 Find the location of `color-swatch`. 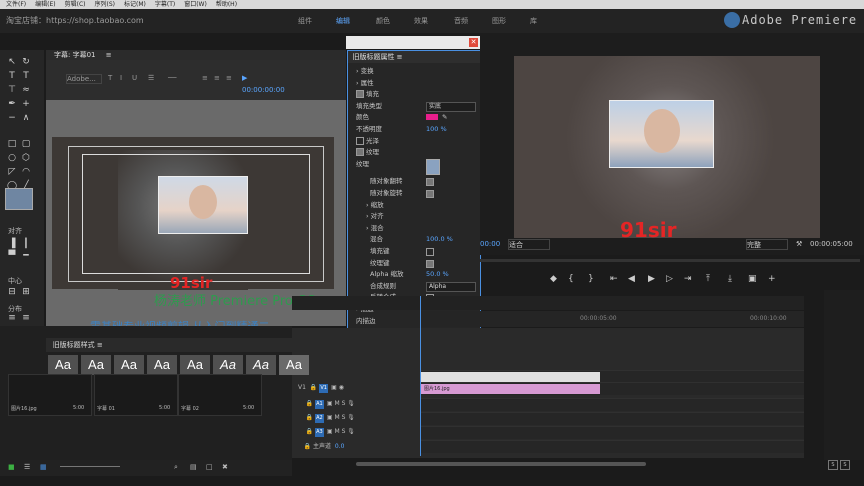

color-swatch is located at coordinates (432, 117).